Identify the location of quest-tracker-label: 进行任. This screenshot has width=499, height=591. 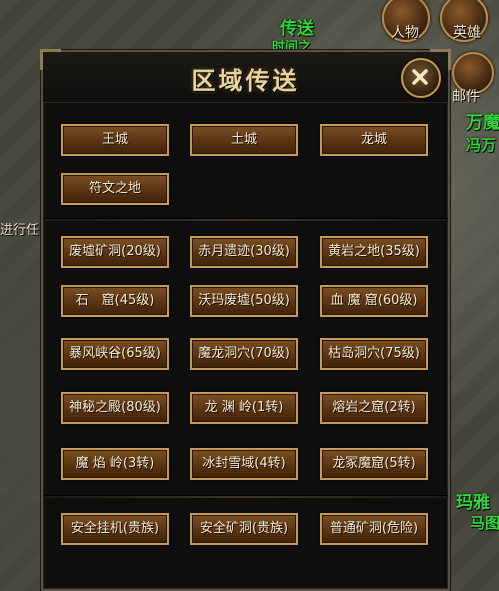
(19, 228).